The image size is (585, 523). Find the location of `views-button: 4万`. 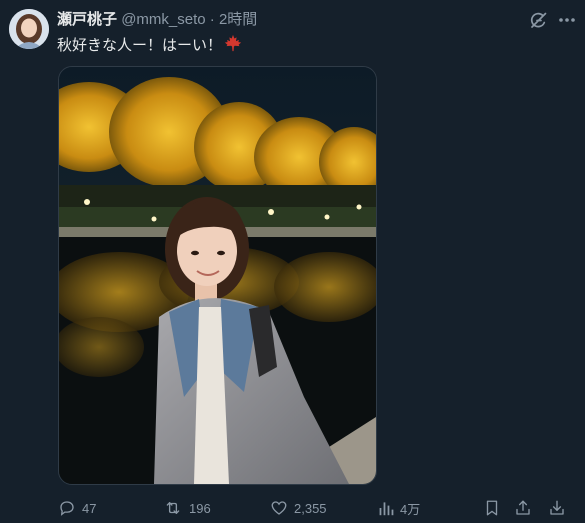

views-button: 4万 is located at coordinates (399, 508).